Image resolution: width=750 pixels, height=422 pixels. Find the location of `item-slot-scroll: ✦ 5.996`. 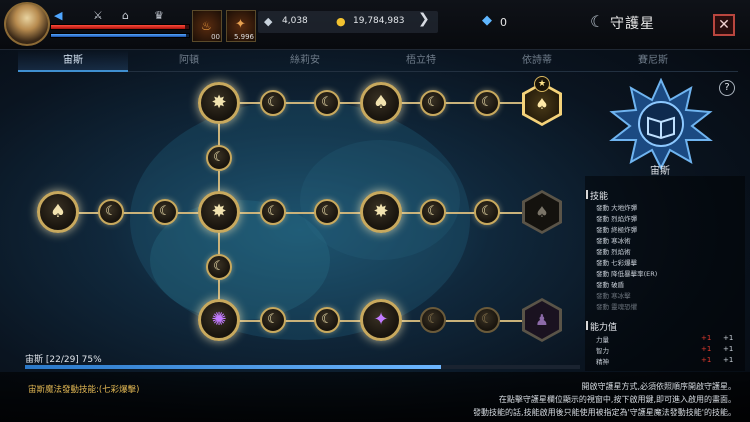

item-slot-scroll: ✦ 5.996 is located at coordinates (241, 26).